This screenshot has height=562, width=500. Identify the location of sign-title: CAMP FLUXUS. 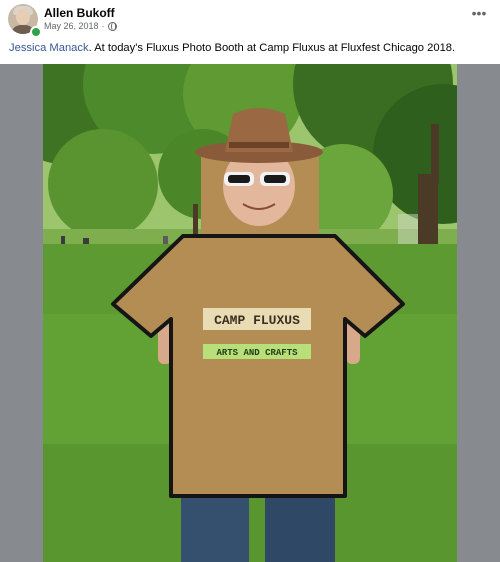
(257, 320).